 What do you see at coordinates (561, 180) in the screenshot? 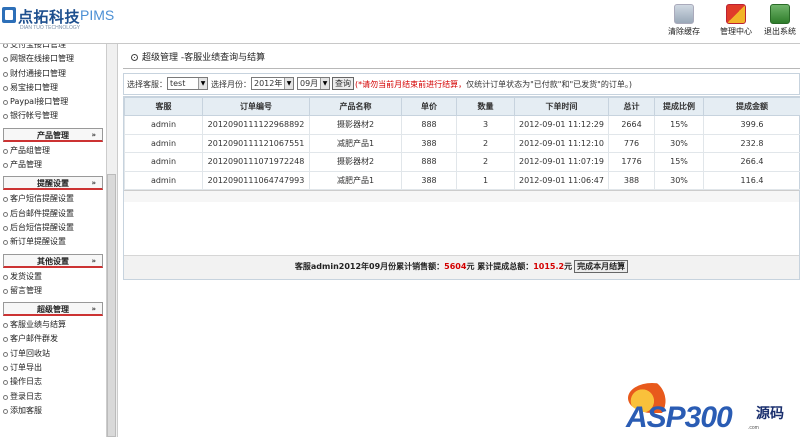
I see `cell-order-time: 2012-09-01 11:06:47` at bounding box center [561, 180].